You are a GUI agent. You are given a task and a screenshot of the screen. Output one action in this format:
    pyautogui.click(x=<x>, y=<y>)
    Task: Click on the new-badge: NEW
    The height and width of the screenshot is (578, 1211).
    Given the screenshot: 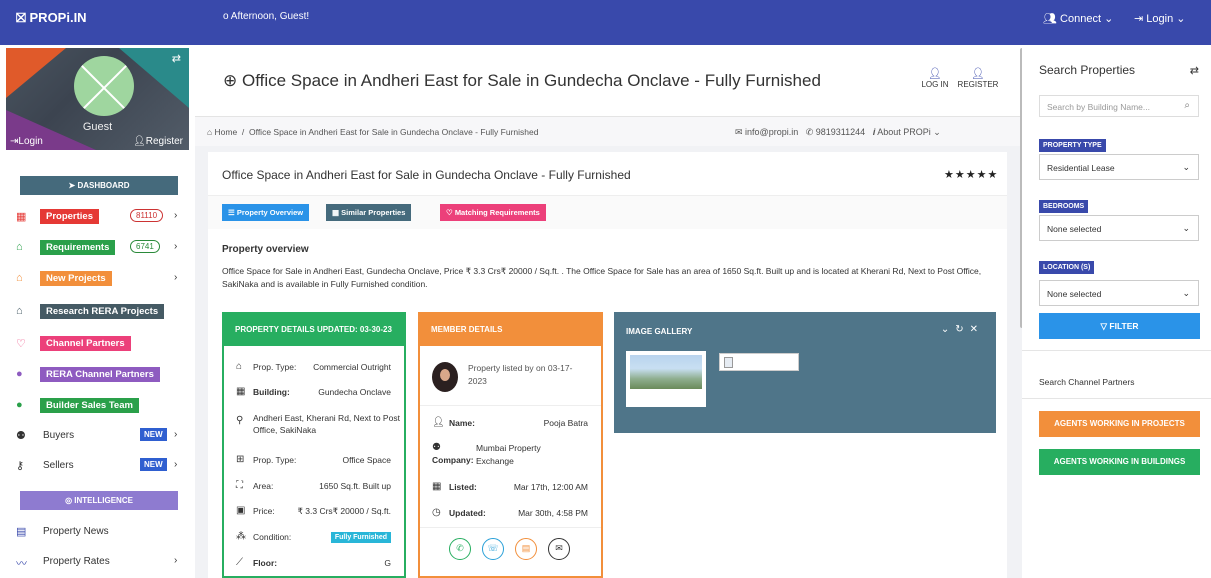 What is the action you would take?
    pyautogui.click(x=153, y=464)
    